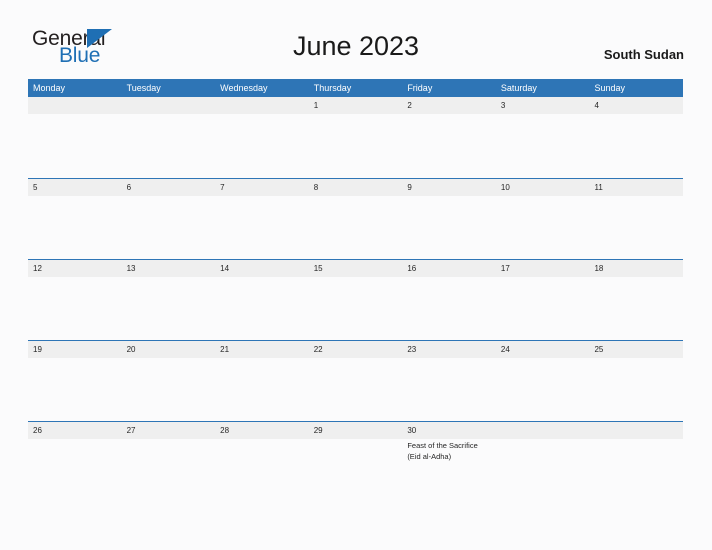 The image size is (712, 550). I want to click on holiday-label: Feast of the Sacrifice (Eid al-Adha), so click(442, 451).